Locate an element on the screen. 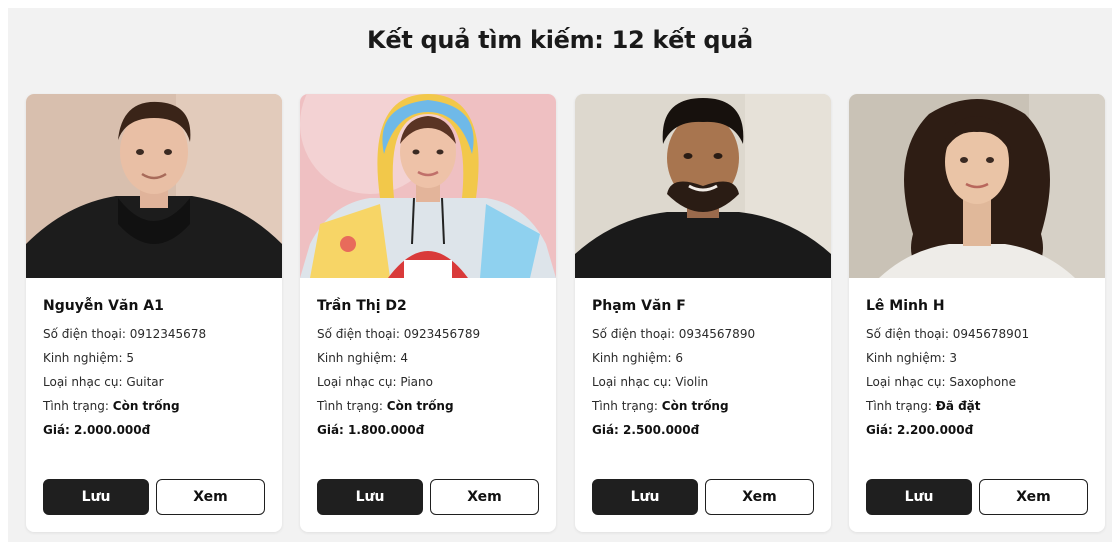 The image size is (1120, 542). phone-value: 0912345678 is located at coordinates (168, 334).